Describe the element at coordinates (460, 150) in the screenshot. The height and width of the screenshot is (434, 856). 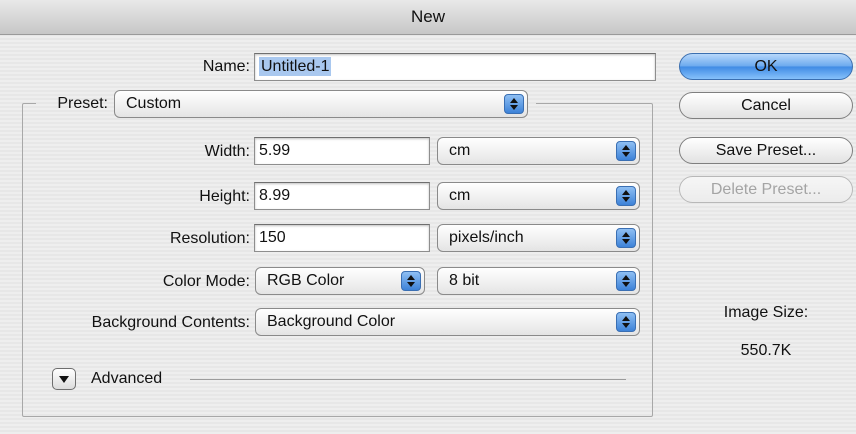
I see `width-unit-value: cm` at that location.